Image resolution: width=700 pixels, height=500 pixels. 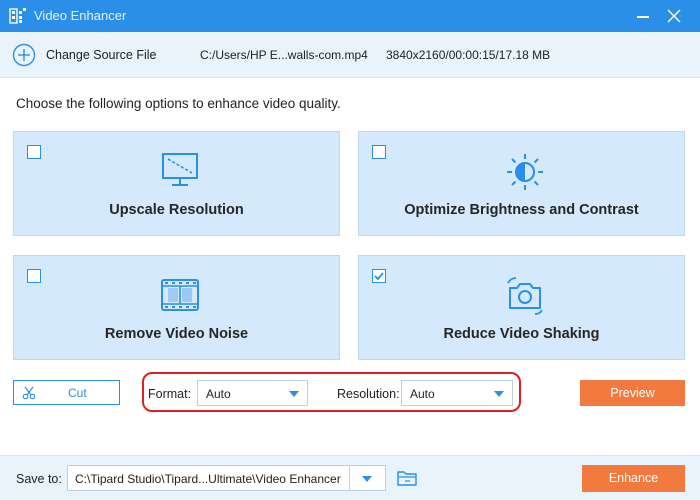 I want to click on option-reduce-video-shaking: Reduce Video Shaking, so click(x=521, y=307).